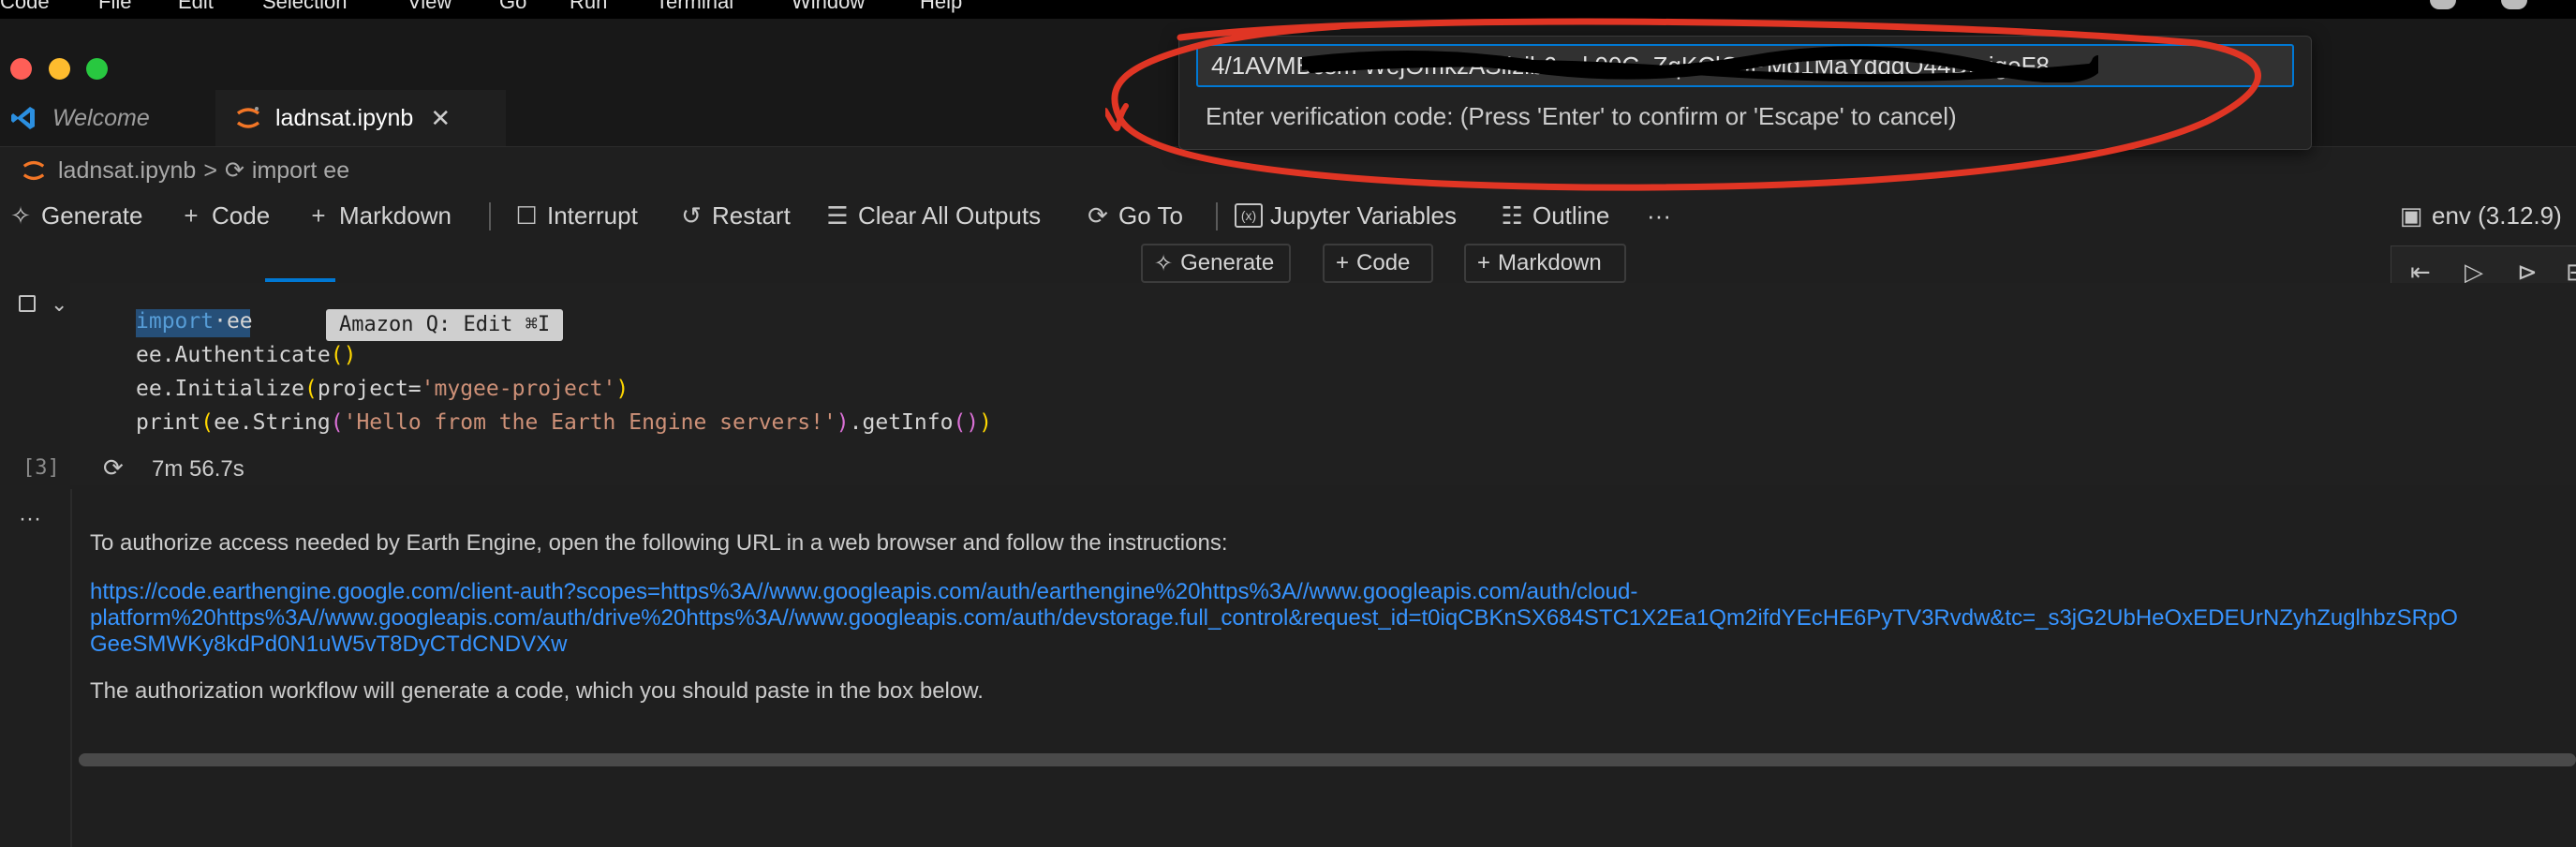 The width and height of the screenshot is (2576, 847). Describe the element at coordinates (395, 215) in the screenshot. I see `markdown-label: Markdown` at that location.